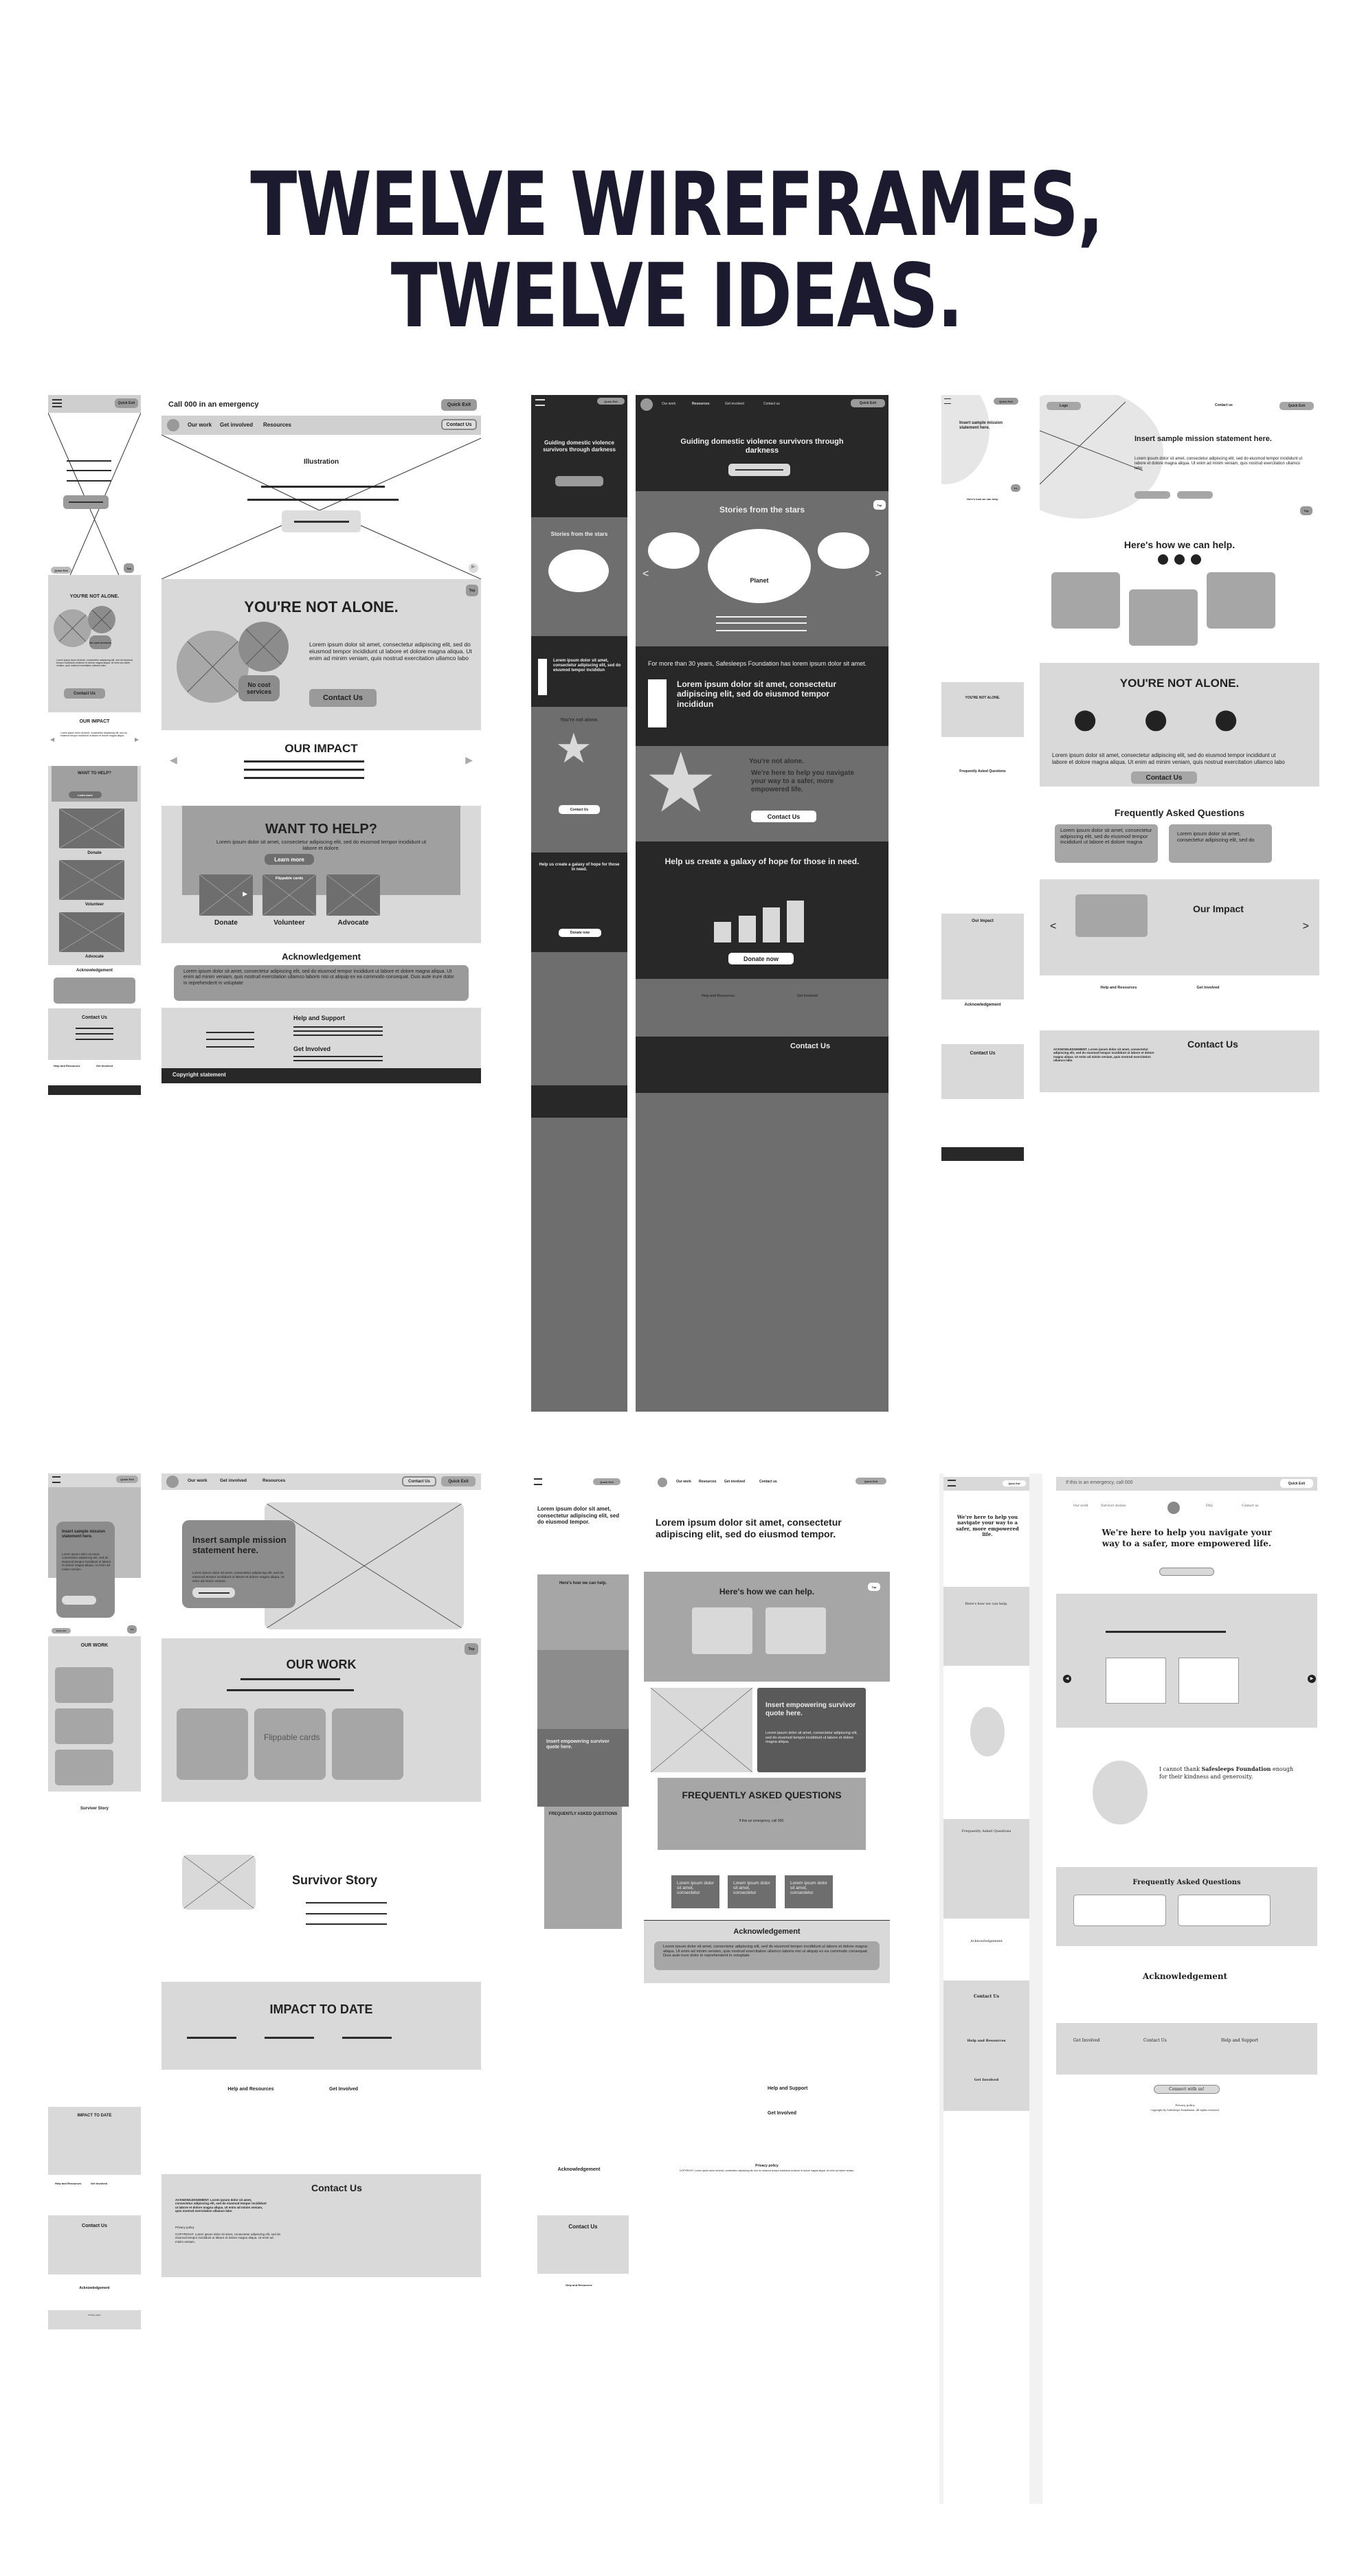 The width and height of the screenshot is (1353, 2576). What do you see at coordinates (289, 895) in the screenshot?
I see `volunteer-card: Flippable cards` at bounding box center [289, 895].